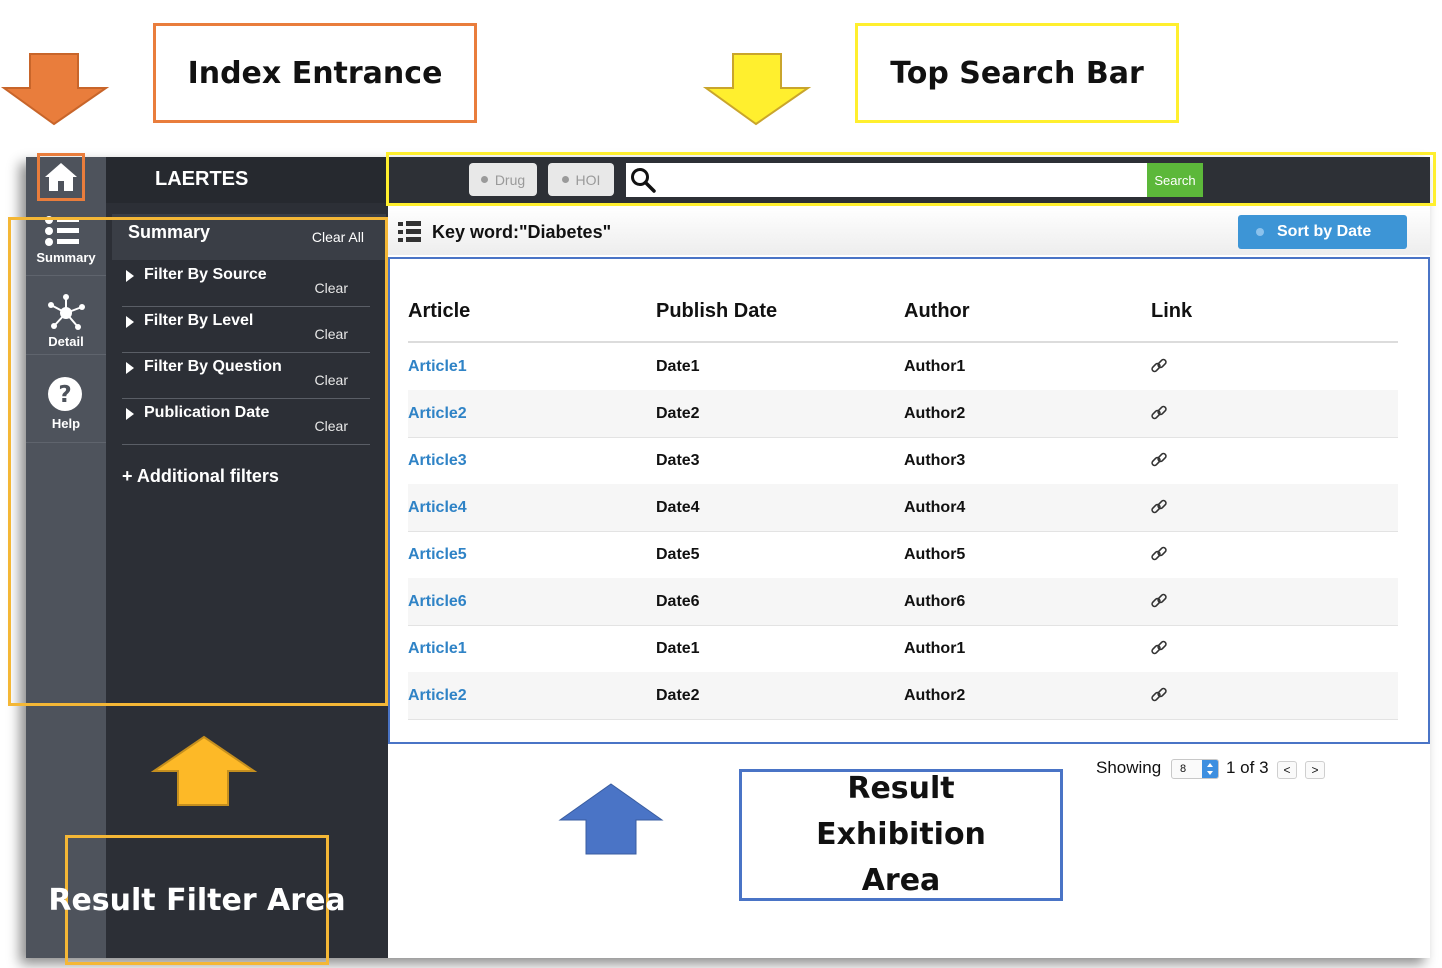 The width and height of the screenshot is (1442, 968). Describe the element at coordinates (510, 179) in the screenshot. I see `drug-toggle-label: Drug` at that location.